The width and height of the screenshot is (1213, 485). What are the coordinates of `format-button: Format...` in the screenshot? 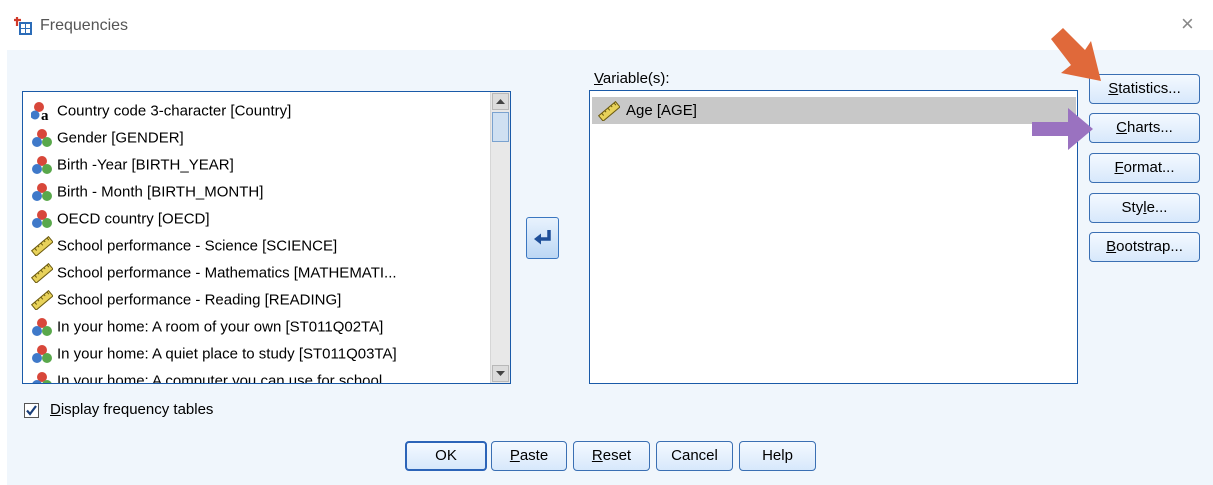 It's located at (1144, 168).